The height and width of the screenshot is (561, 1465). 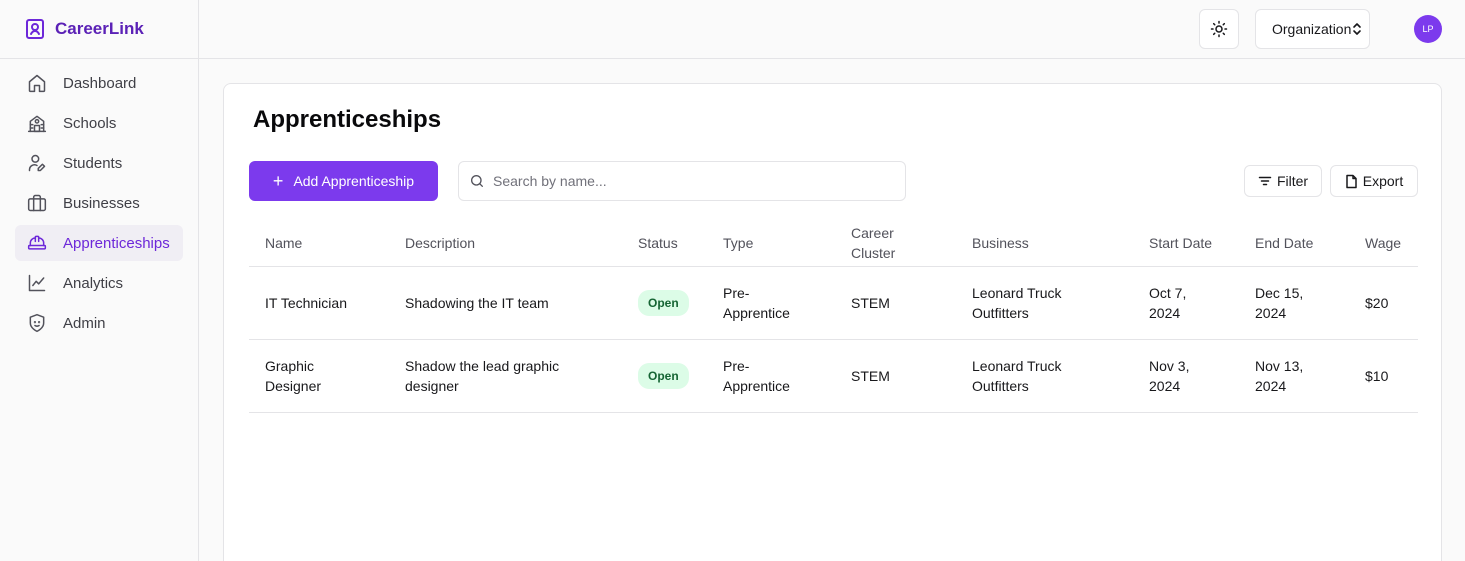 I want to click on sidebar-item-label: Dashboard, so click(x=100, y=83).